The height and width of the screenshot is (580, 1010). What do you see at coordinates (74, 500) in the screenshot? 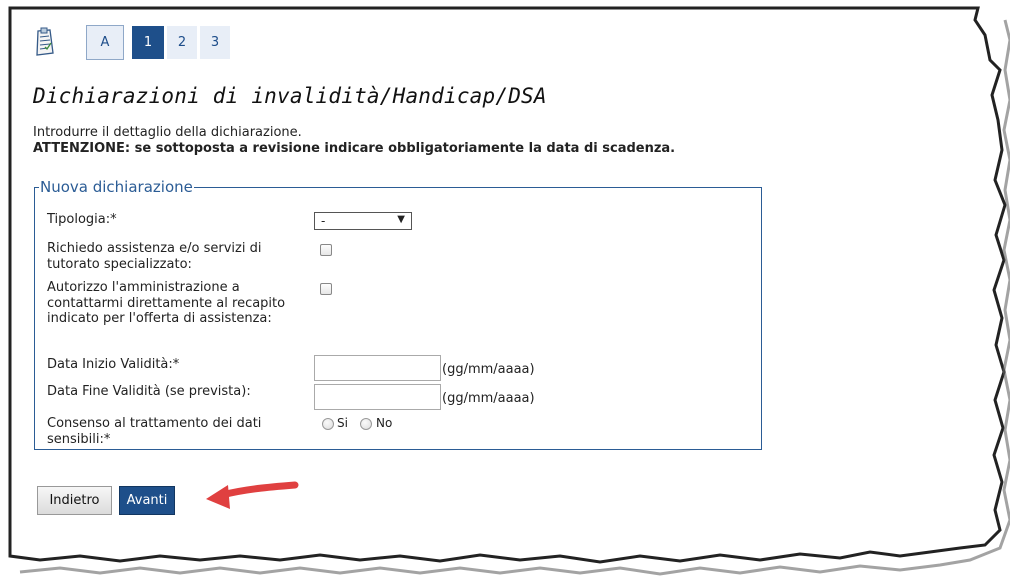
I see `back-button: Indietro` at bounding box center [74, 500].